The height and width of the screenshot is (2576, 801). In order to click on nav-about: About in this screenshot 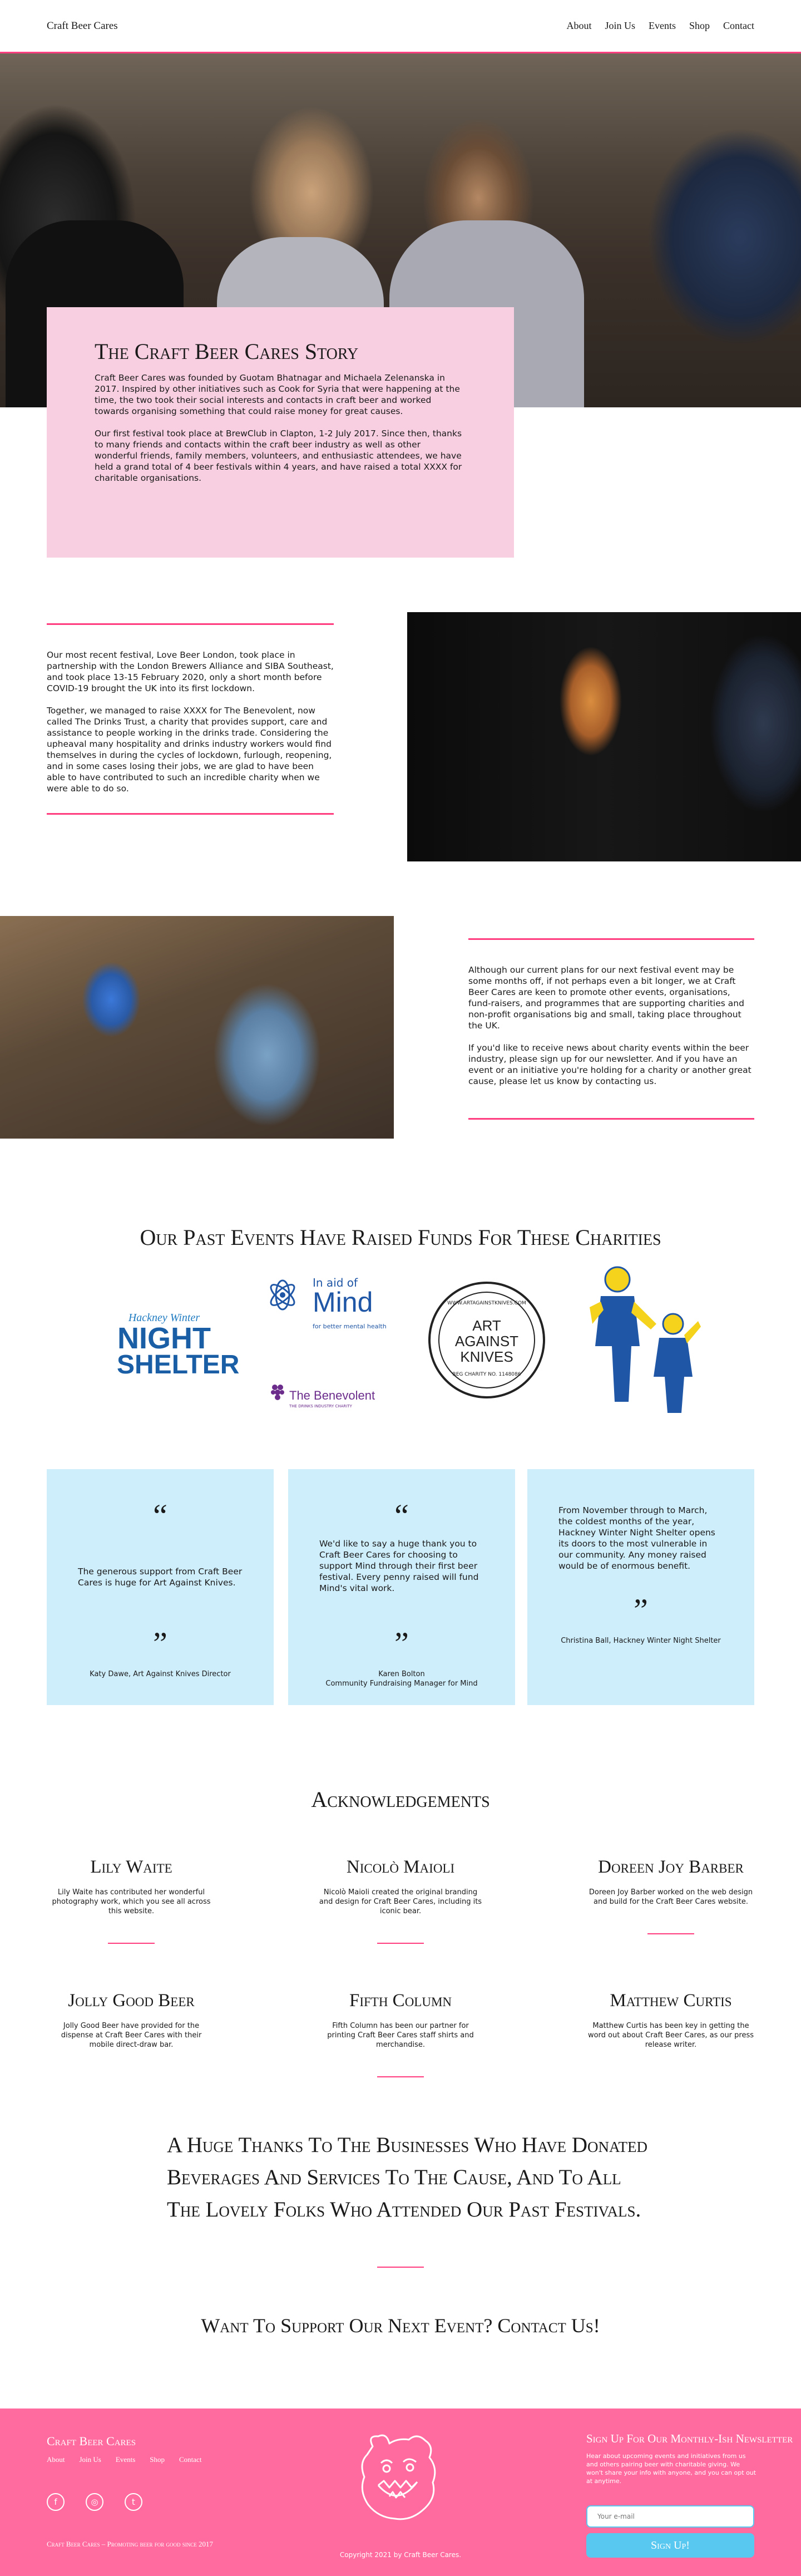, I will do `click(578, 26)`.